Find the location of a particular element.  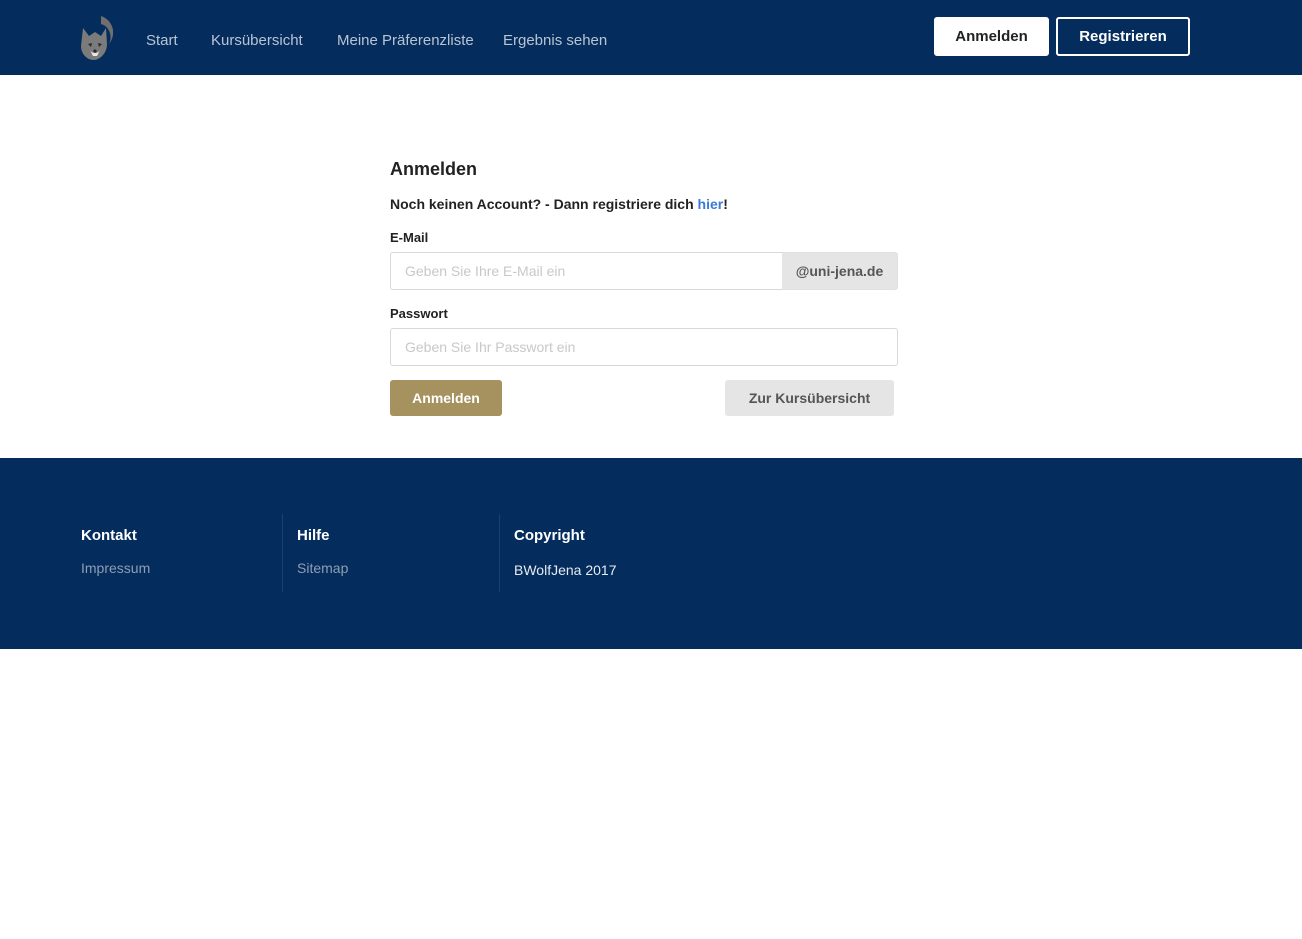

email-label: E-Mail is located at coordinates (409, 237).